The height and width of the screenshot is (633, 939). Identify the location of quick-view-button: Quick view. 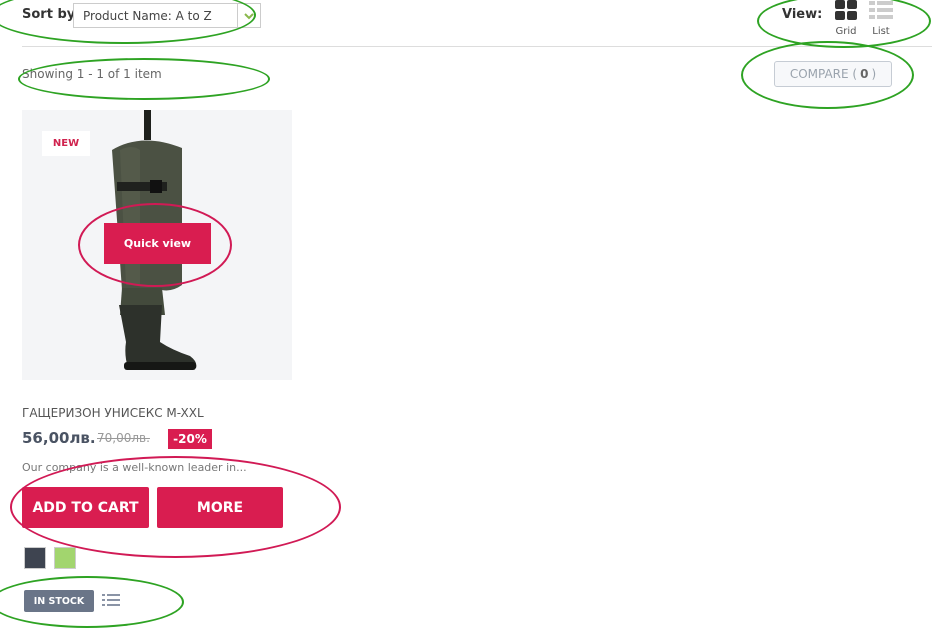
(157, 243).